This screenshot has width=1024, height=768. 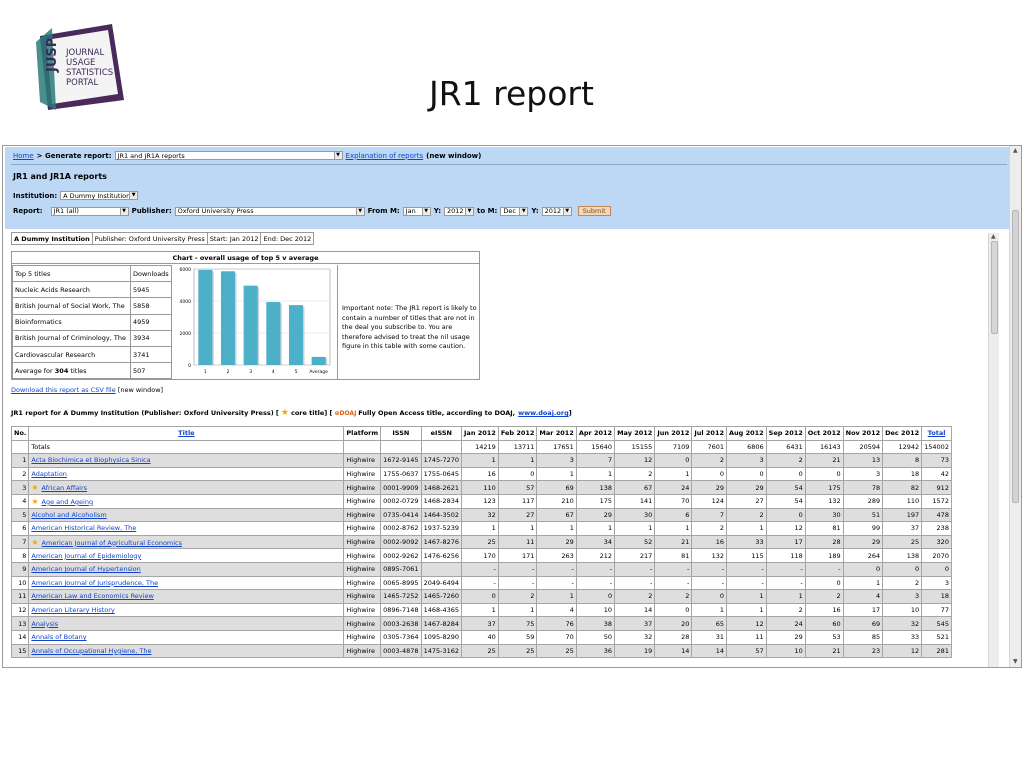 What do you see at coordinates (20, 610) in the screenshot?
I see `row-number: 12` at bounding box center [20, 610].